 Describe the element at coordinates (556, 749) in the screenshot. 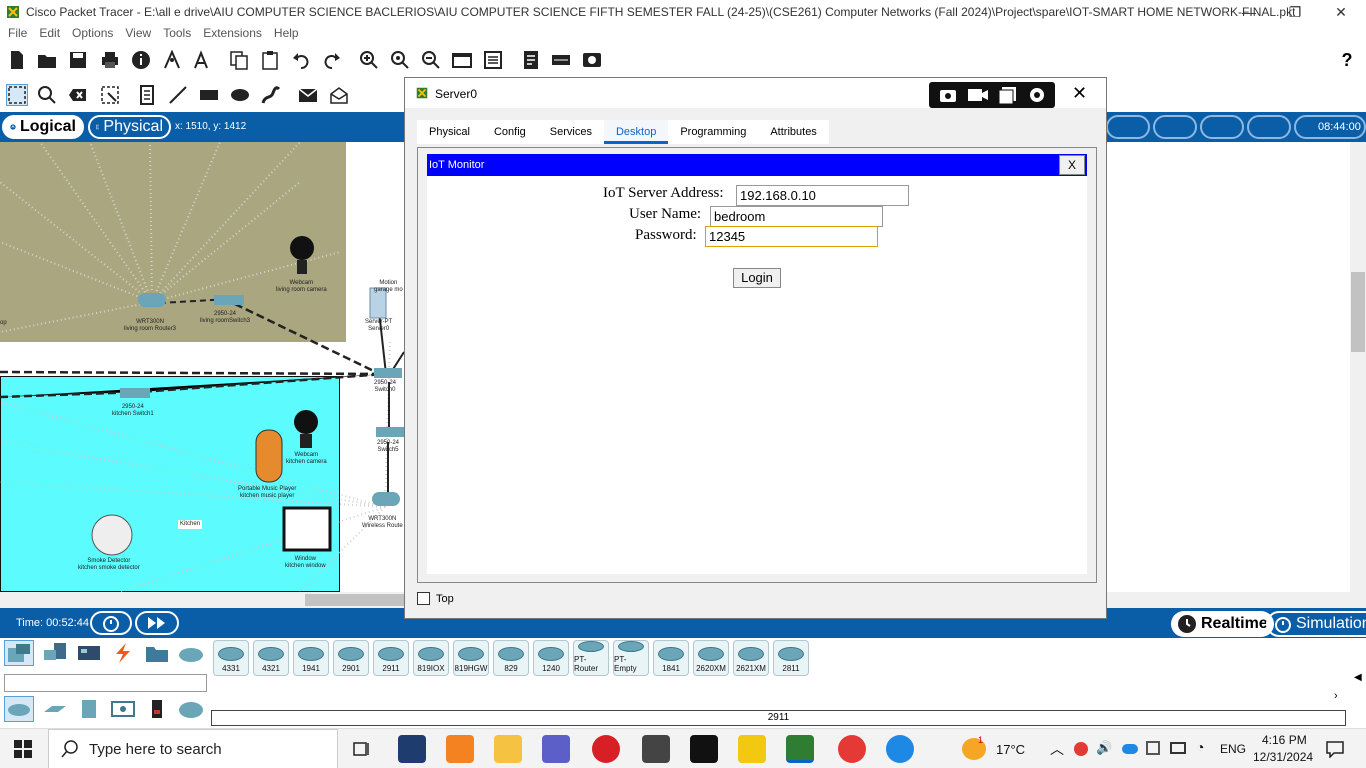

I see `teams-app-icon` at that location.